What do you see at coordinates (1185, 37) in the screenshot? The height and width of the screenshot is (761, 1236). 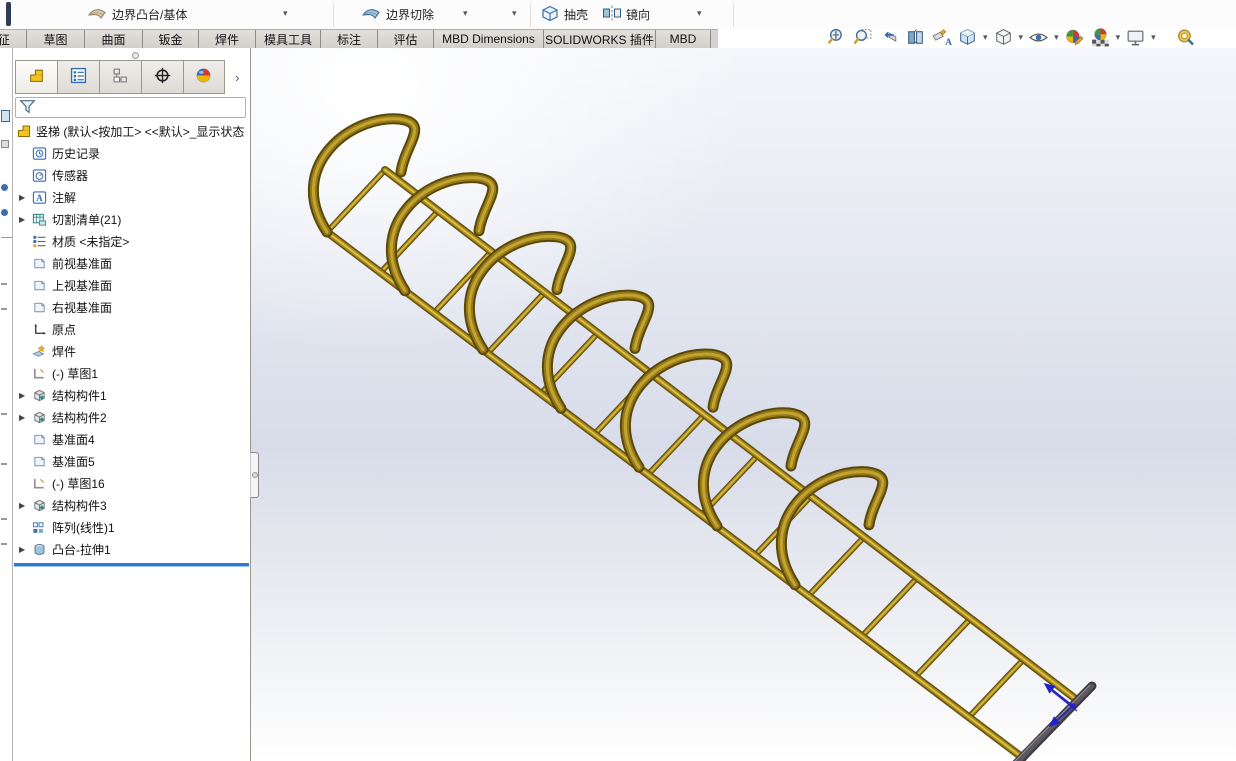 I see `magnify-icon` at bounding box center [1185, 37].